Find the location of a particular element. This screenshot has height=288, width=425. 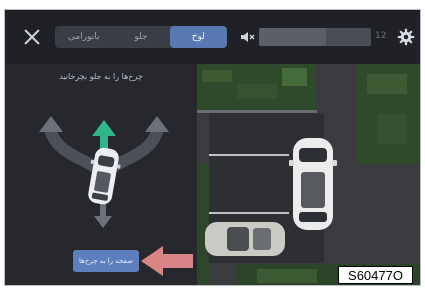

mute-icon is located at coordinates (248, 37).